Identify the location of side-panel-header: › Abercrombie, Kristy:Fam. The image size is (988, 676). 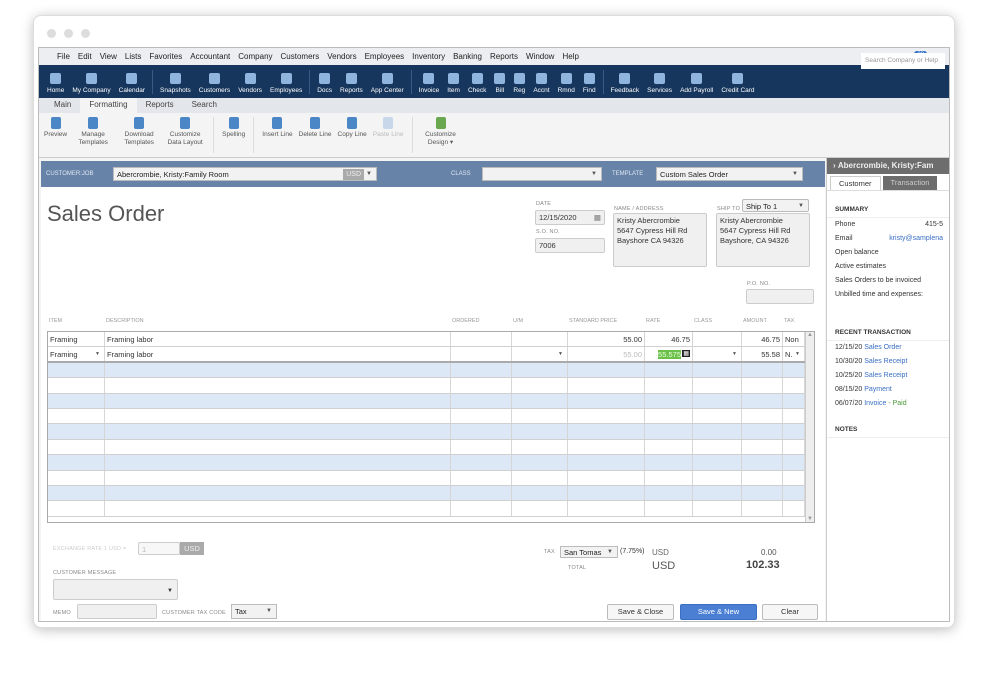
(888, 166).